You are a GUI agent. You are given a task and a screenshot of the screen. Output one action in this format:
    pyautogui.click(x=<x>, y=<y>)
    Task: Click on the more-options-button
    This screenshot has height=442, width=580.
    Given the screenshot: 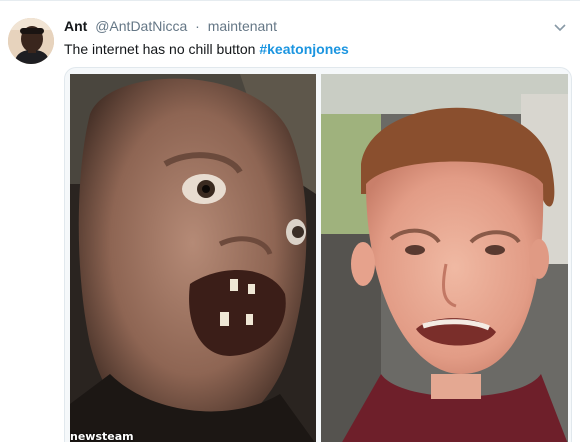 What is the action you would take?
    pyautogui.click(x=560, y=27)
    